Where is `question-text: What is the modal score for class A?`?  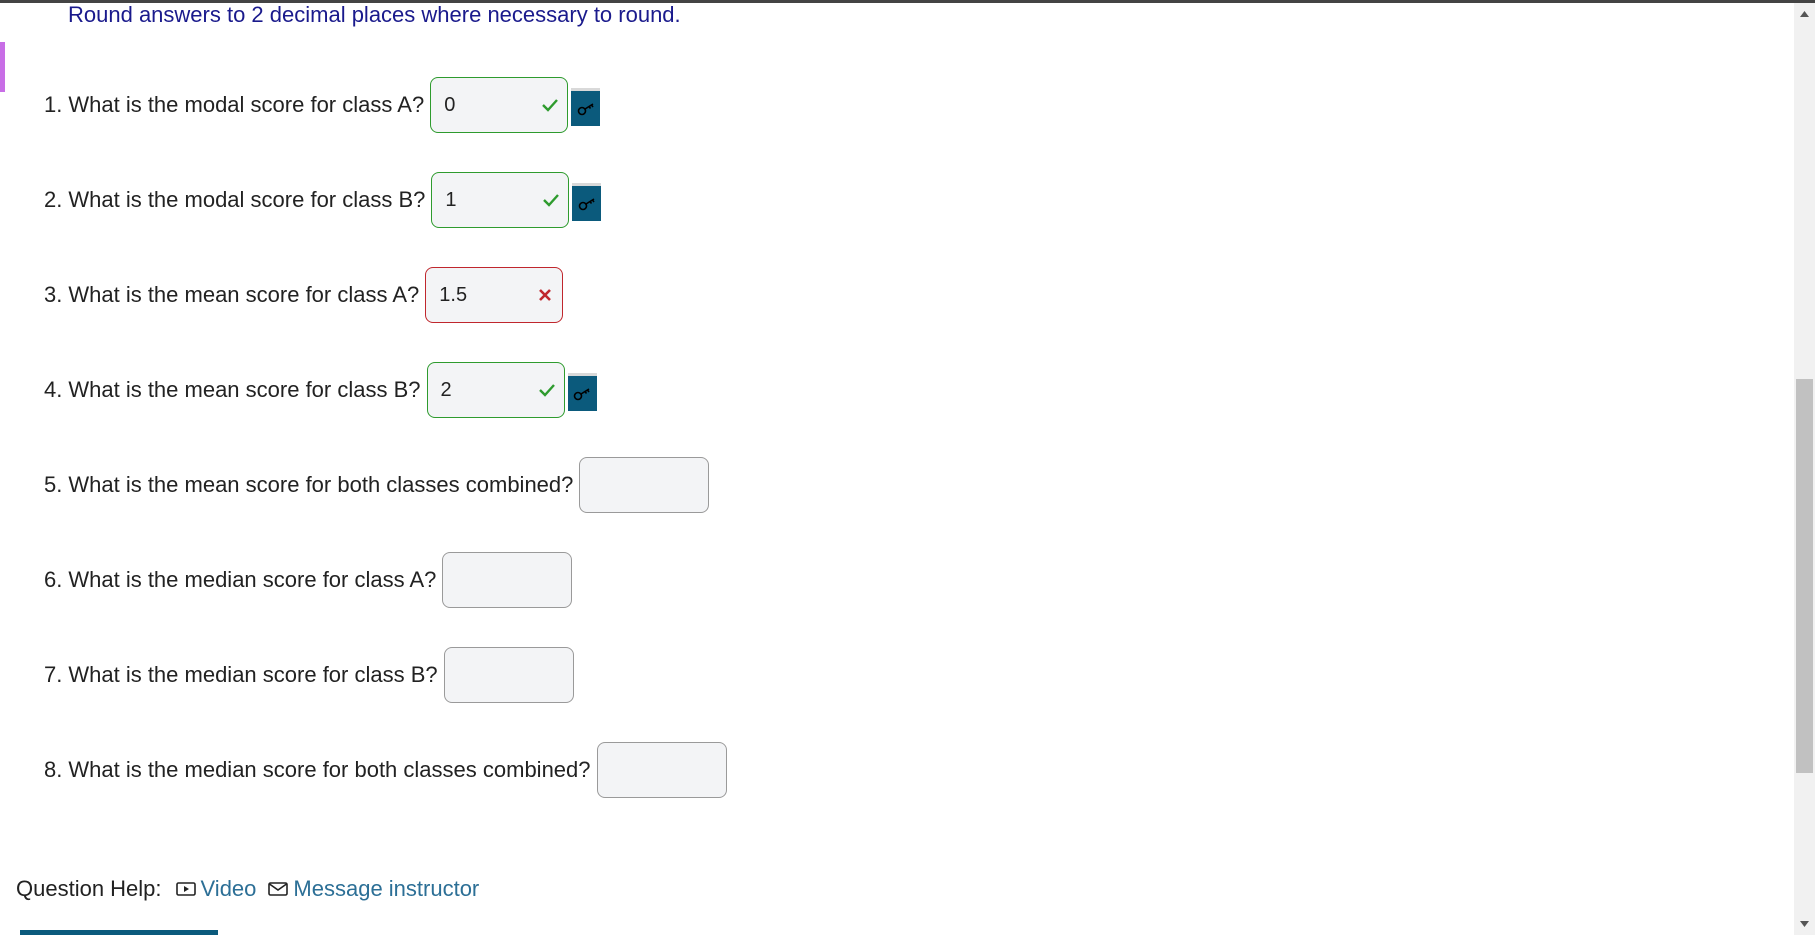
question-text: What is the modal score for class A? is located at coordinates (246, 104).